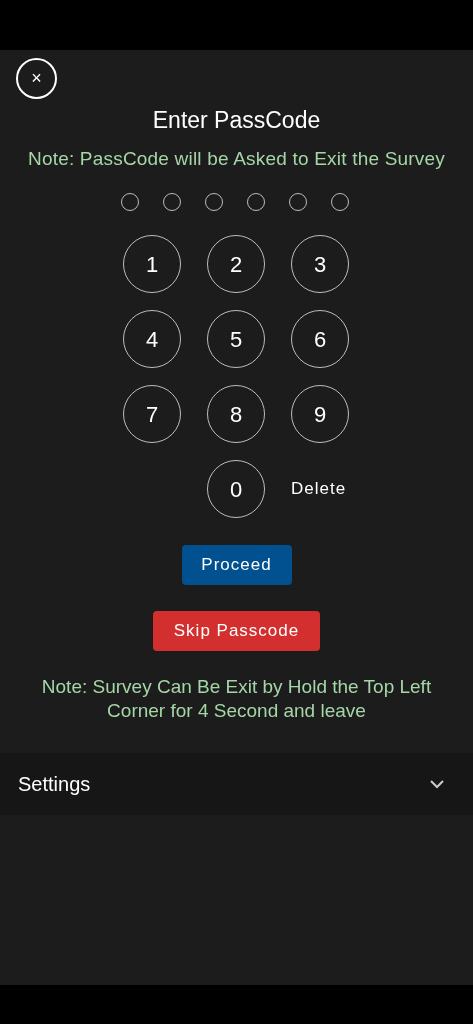  Describe the element at coordinates (236, 565) in the screenshot. I see `proceed-button: Proceed` at that location.